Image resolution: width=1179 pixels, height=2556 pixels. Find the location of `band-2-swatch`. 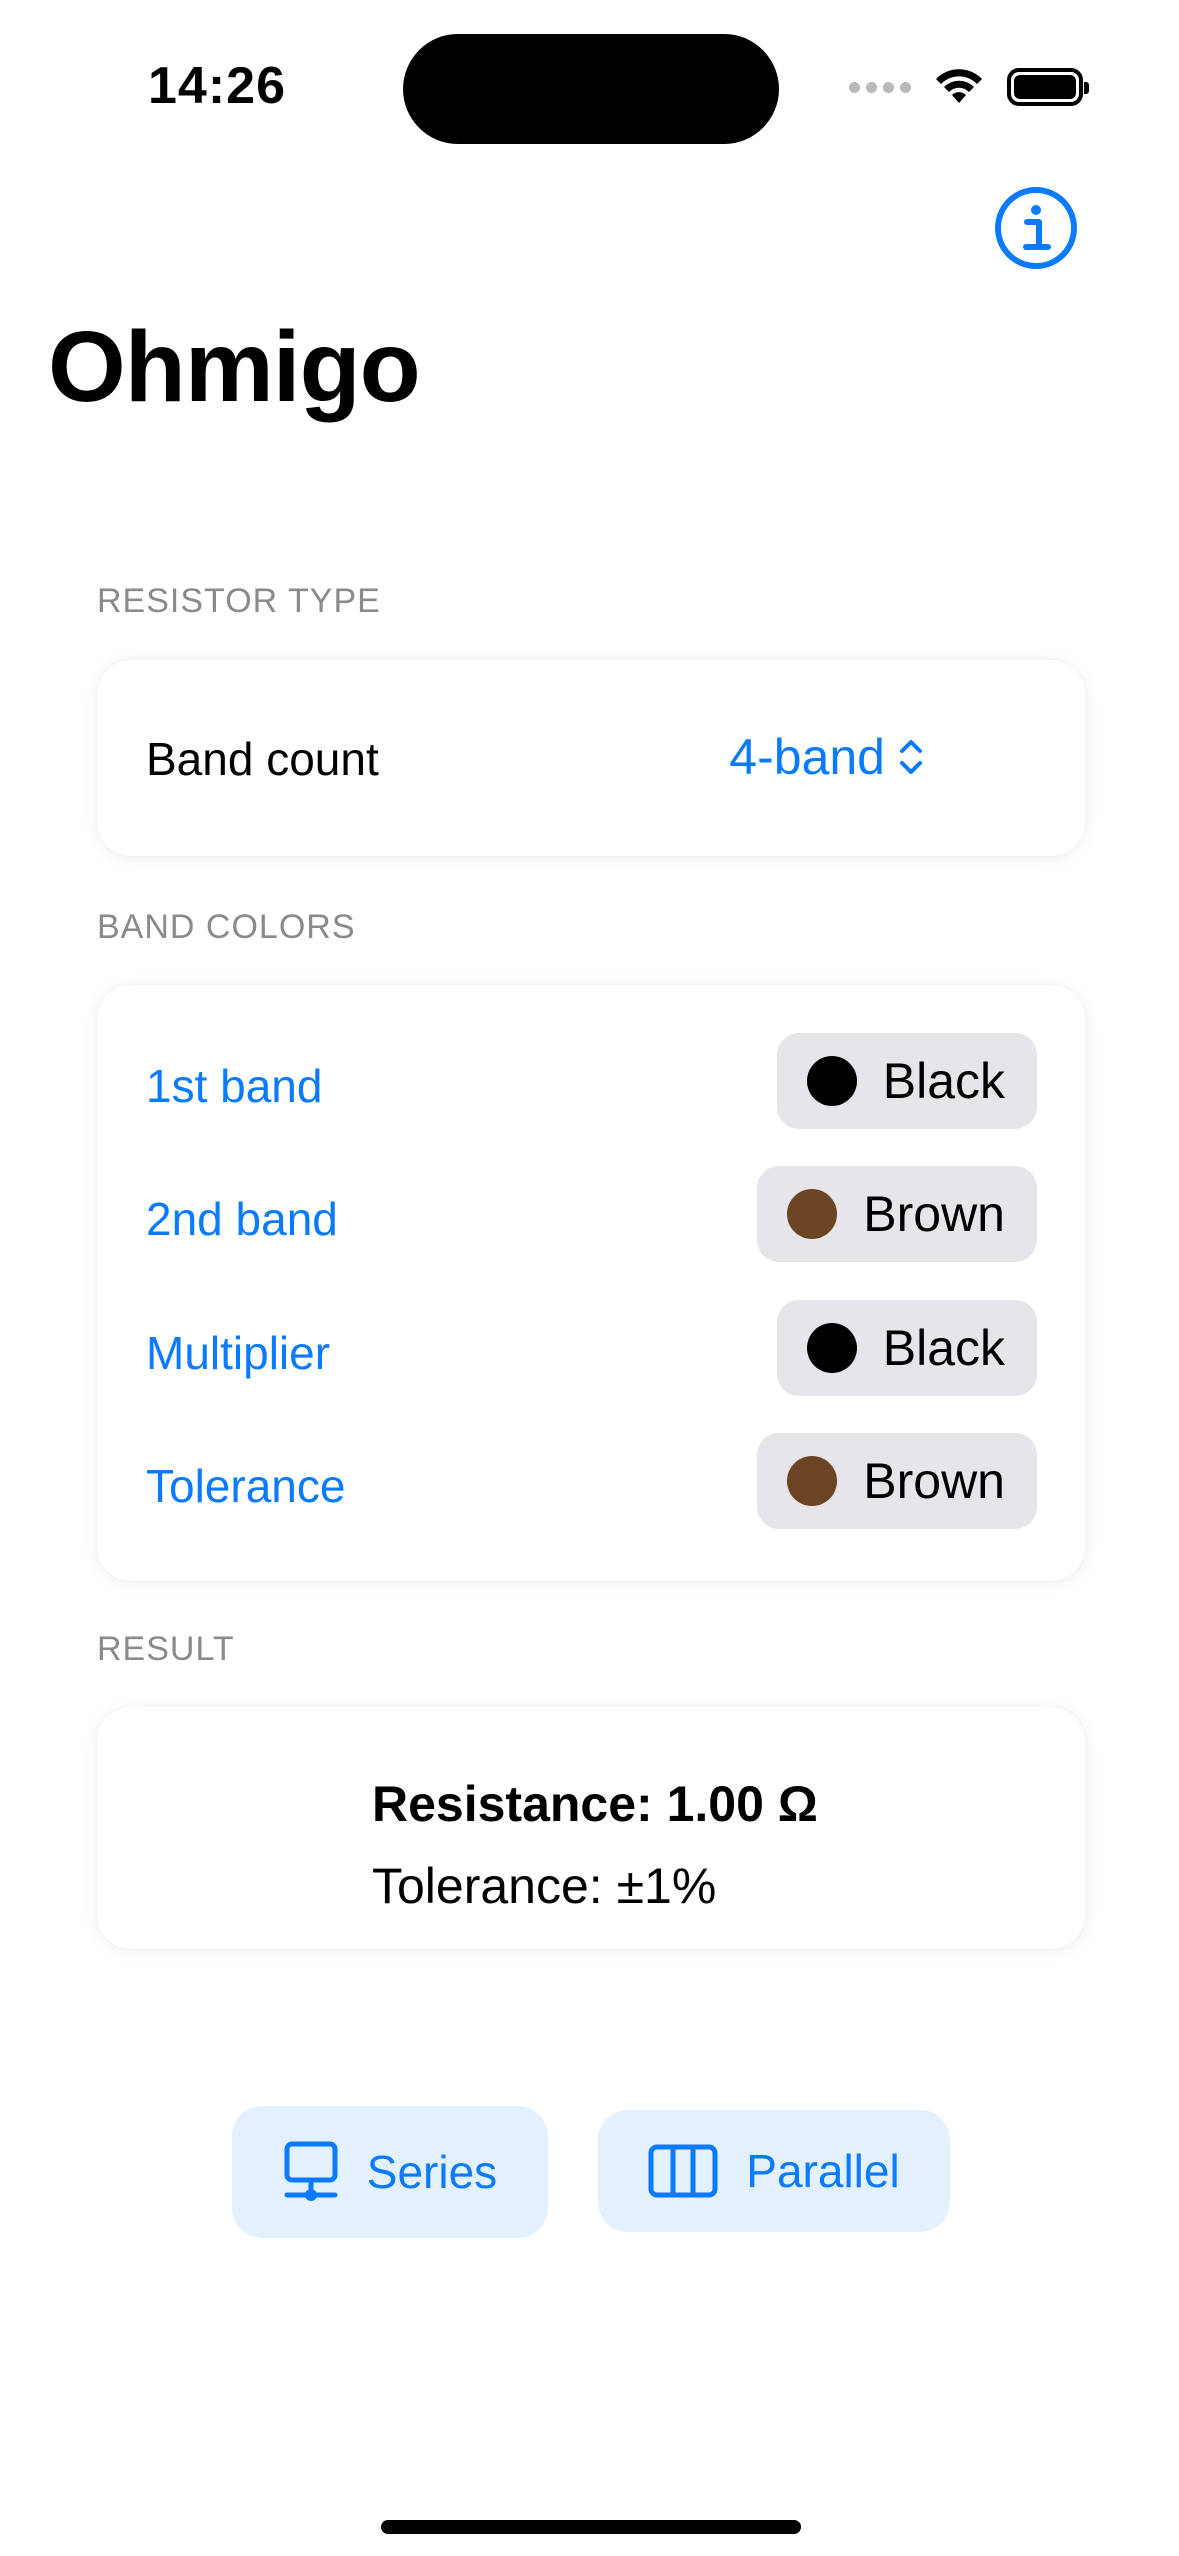

band-2-swatch is located at coordinates (812, 1214).